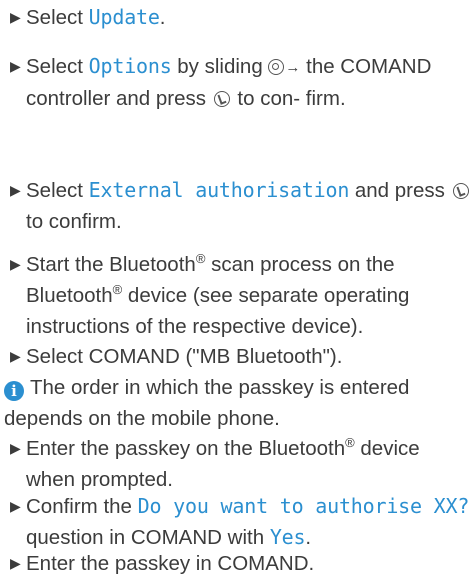 This screenshot has height=584, width=475. I want to click on step-text: Select COMAND ("MB Bluetooth")., so click(184, 356).